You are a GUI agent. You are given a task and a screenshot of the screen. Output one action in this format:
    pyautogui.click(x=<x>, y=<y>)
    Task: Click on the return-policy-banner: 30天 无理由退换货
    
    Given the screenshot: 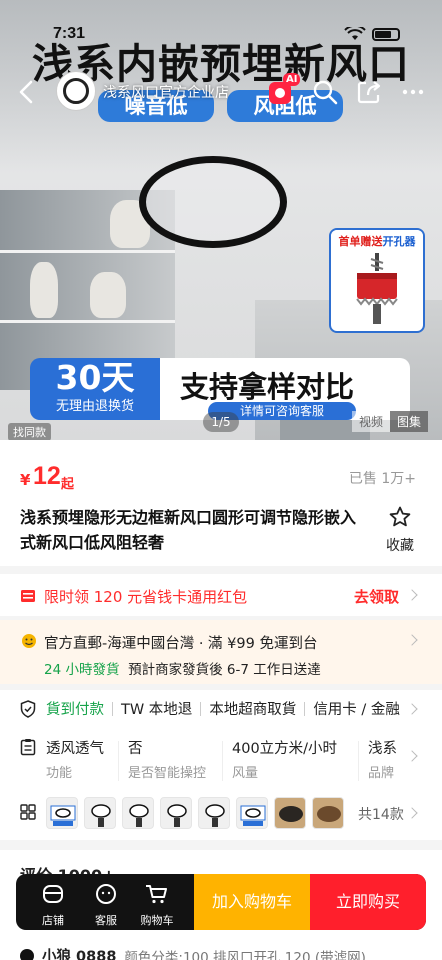 What is the action you would take?
    pyautogui.click(x=95, y=389)
    